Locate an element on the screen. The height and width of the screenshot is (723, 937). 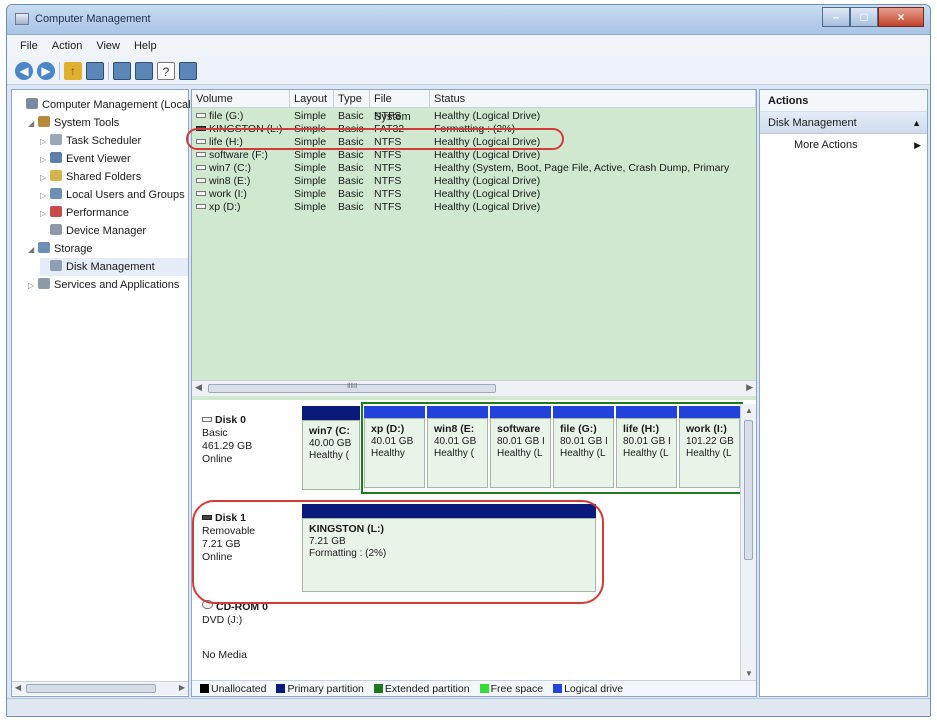
tree-item-label: Event Viewer is located at coordinates (98, 159).